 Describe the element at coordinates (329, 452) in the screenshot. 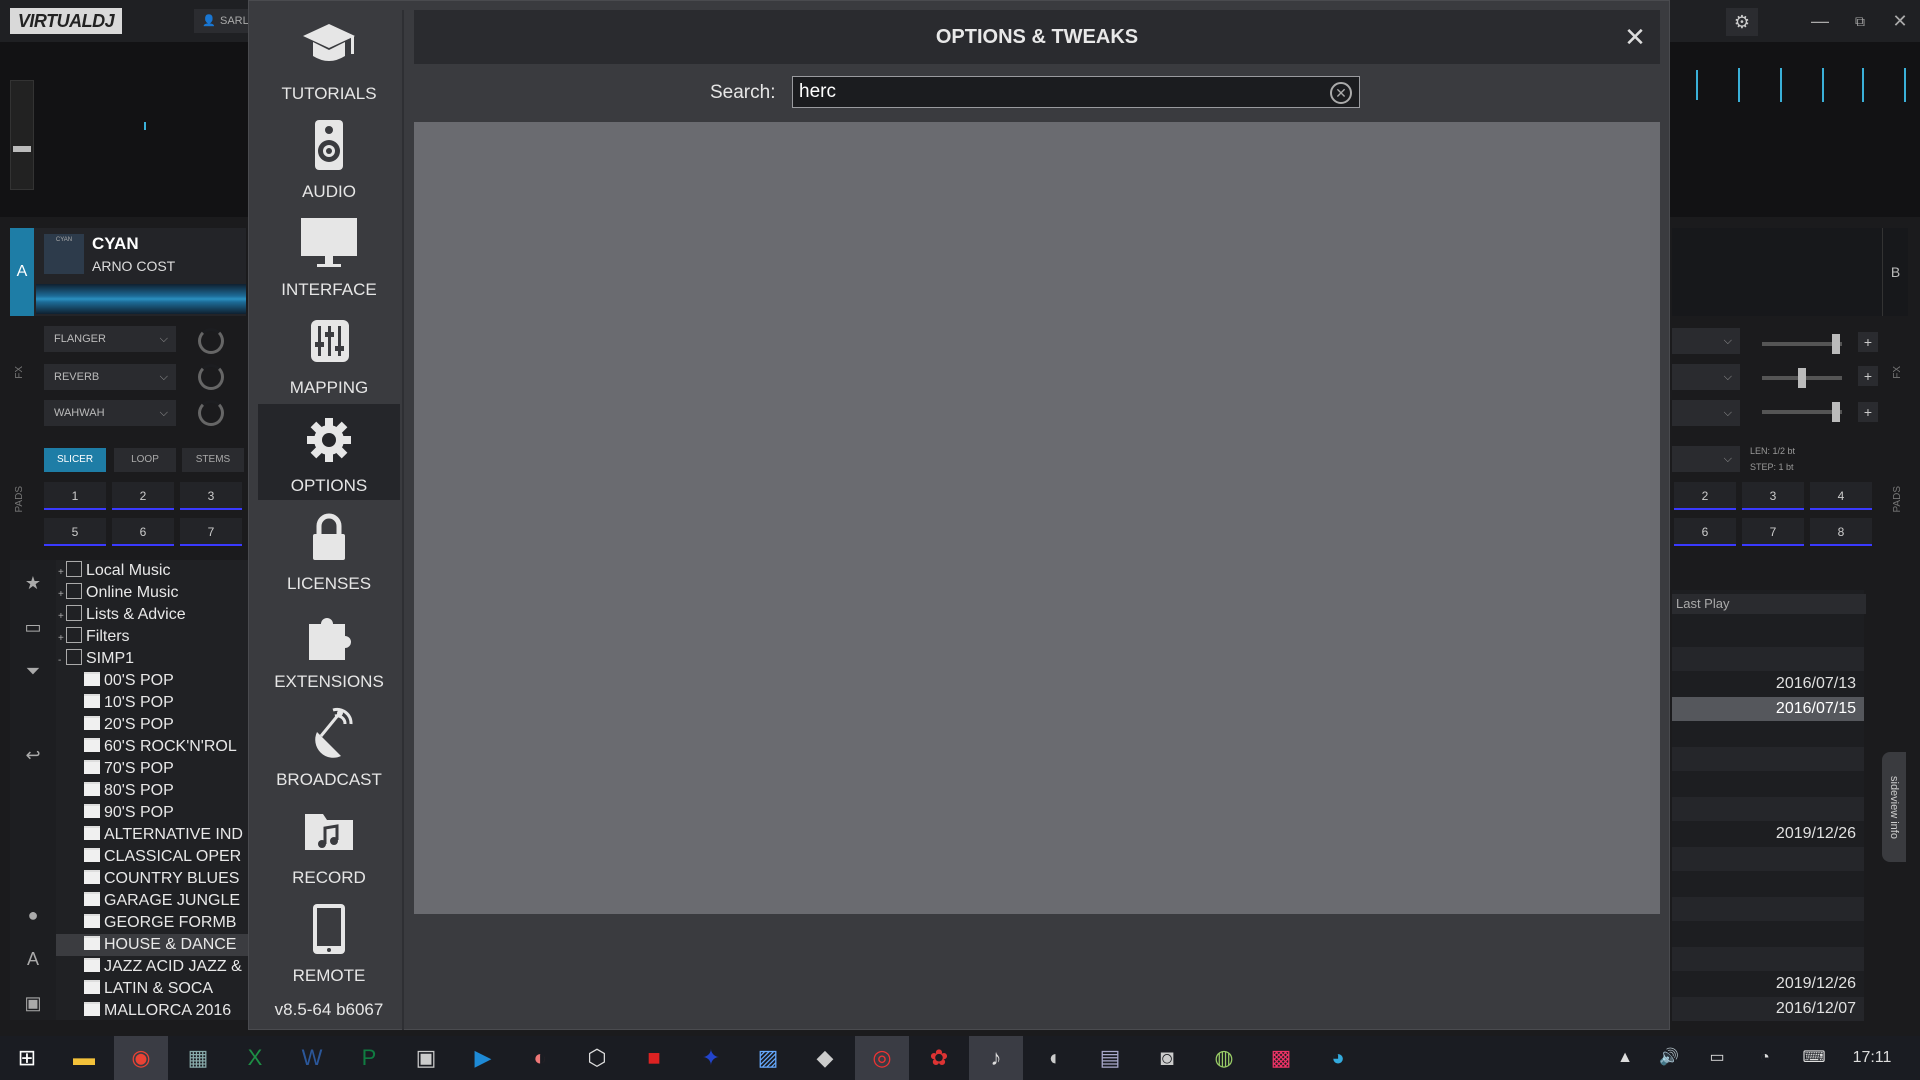

I see `nav-options: OPTIONS` at that location.